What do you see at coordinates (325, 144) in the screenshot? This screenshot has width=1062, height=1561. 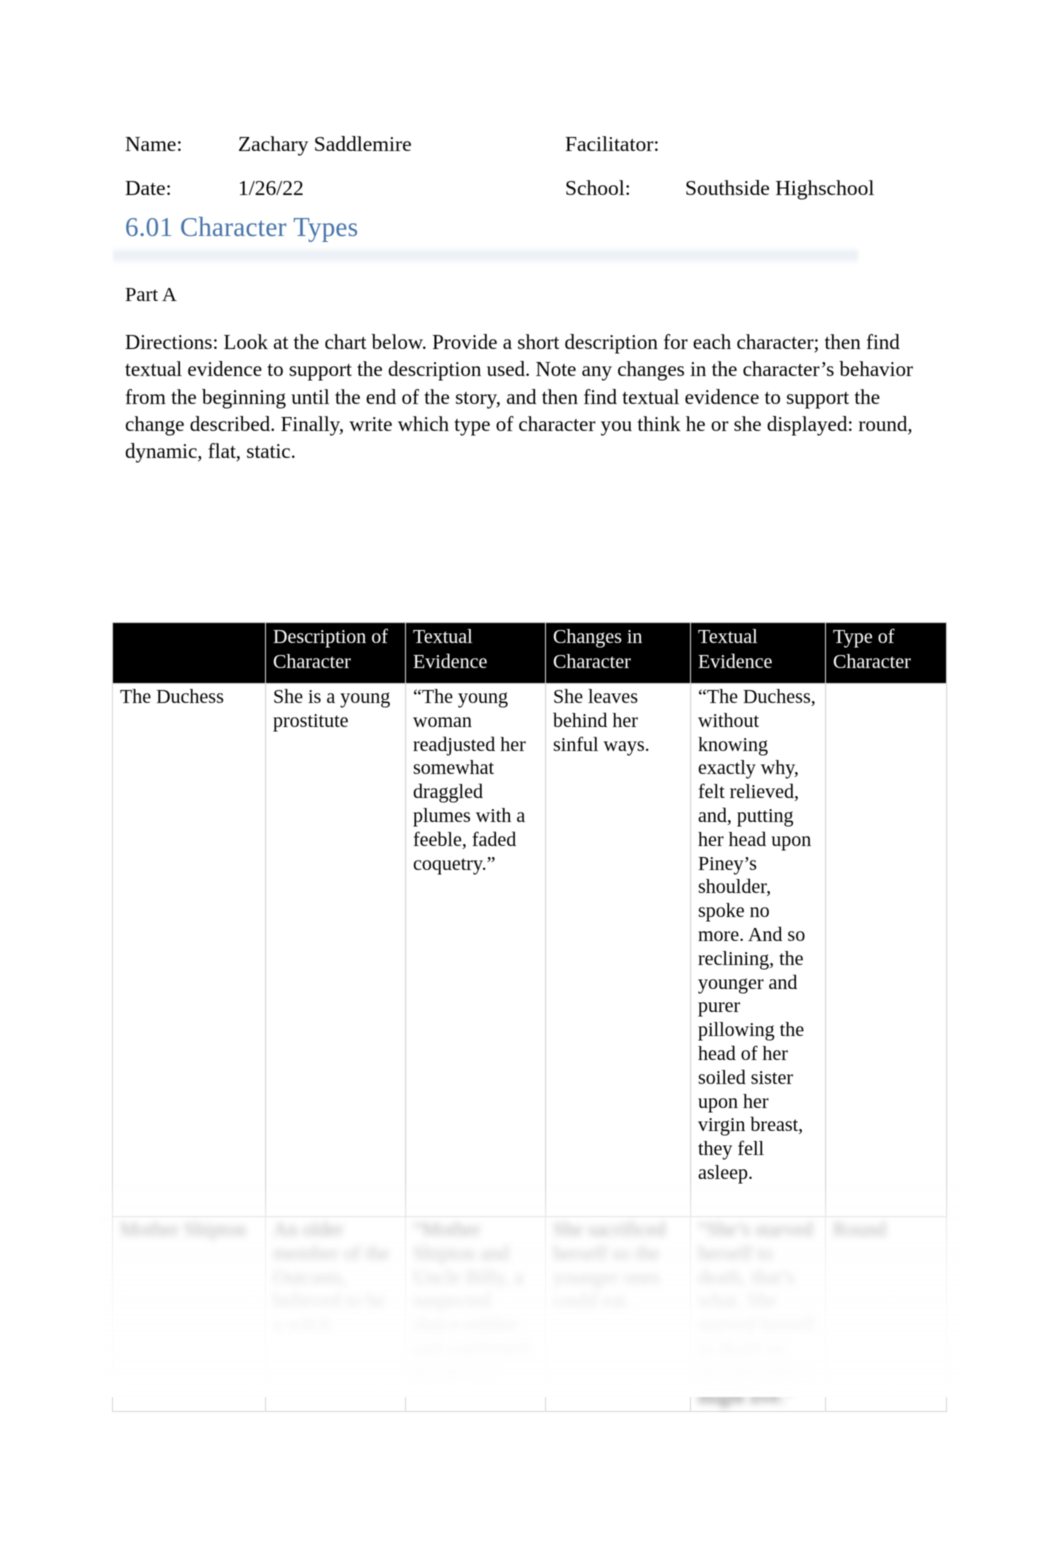 I see `name-value: Zachary Saddlemire` at bounding box center [325, 144].